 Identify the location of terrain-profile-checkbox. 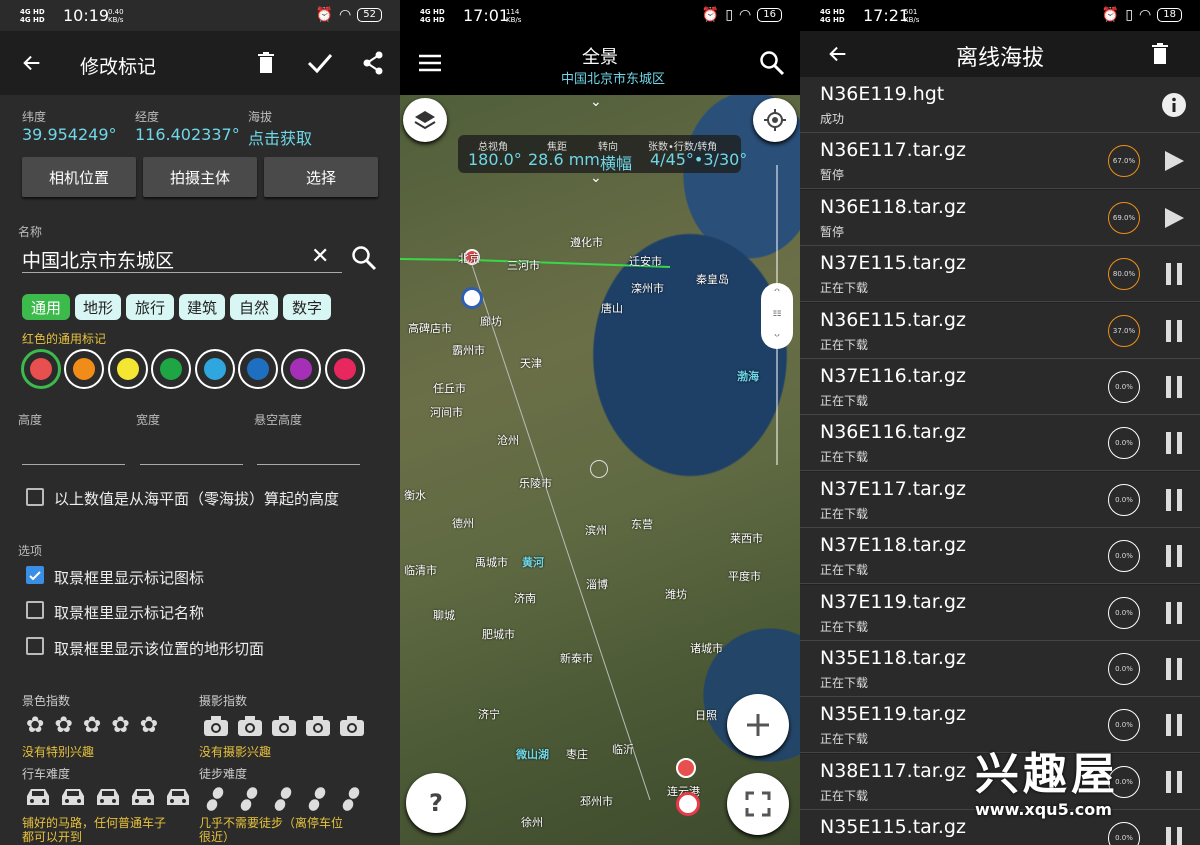
(35, 646).